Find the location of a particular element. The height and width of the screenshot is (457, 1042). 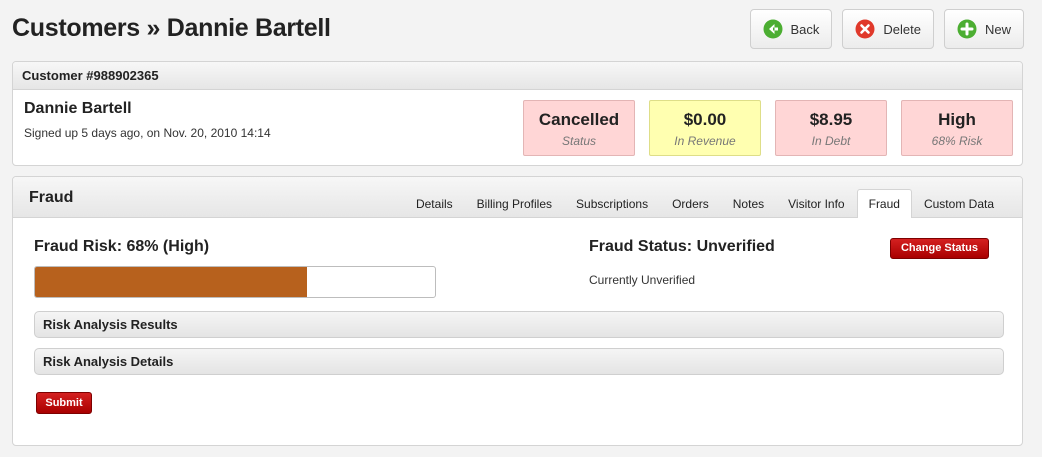

stat-value: $0.00 is located at coordinates (705, 119).